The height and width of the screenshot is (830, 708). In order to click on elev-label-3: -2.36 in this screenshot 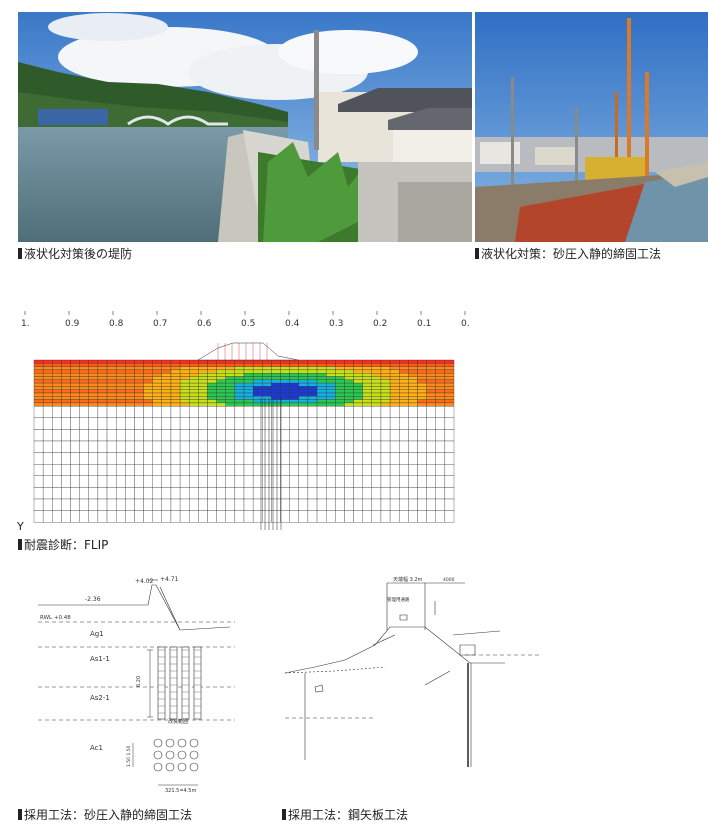, I will do `click(93, 599)`.